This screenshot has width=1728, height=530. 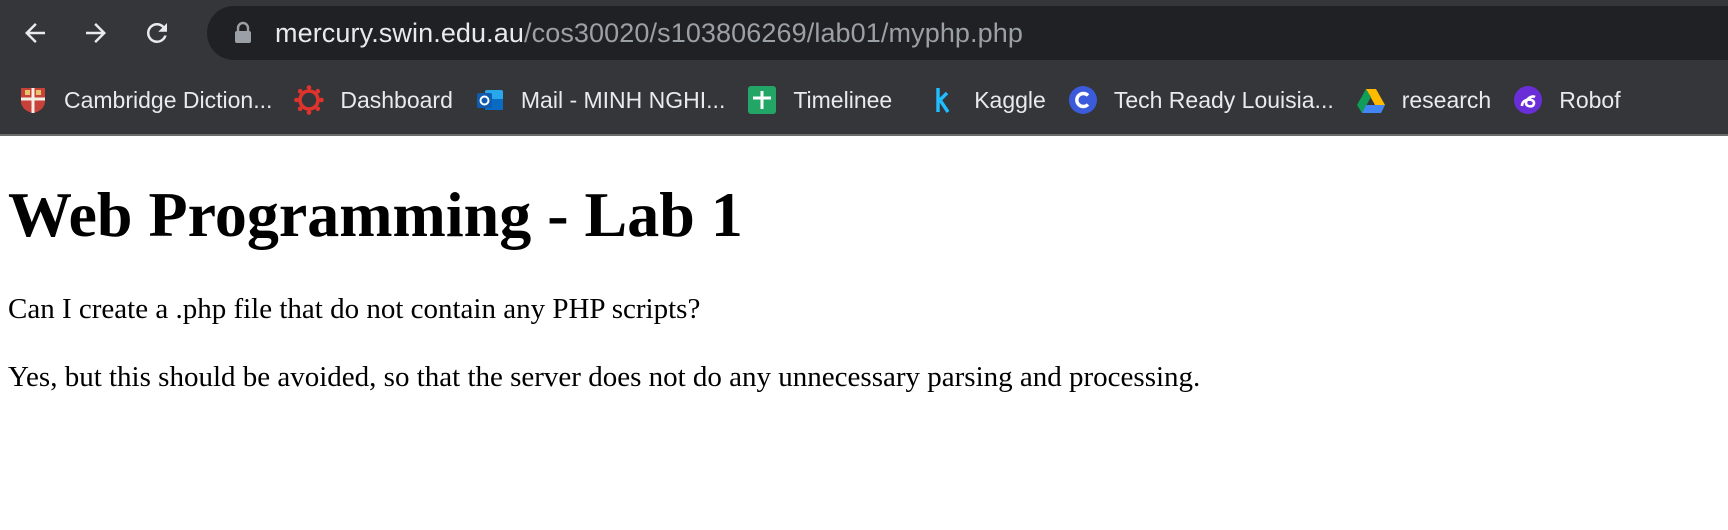 I want to click on lock-icon, so click(x=243, y=33).